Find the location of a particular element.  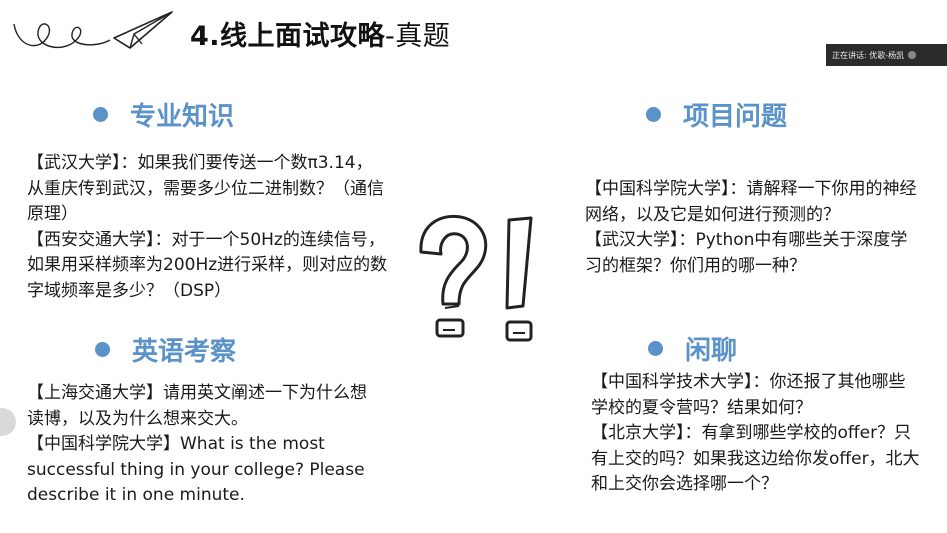

page-title-suffix: -真题 is located at coordinates (418, 36).